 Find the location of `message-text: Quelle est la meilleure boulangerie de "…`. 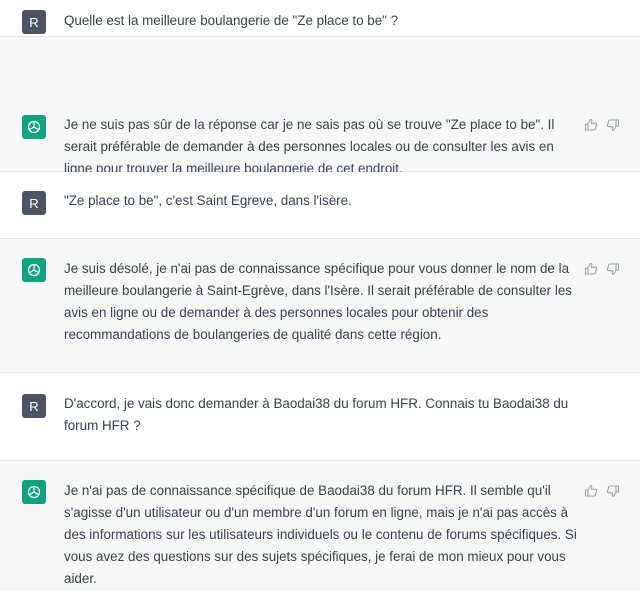

message-text: Quelle est la meilleure boulangerie de "… is located at coordinates (231, 20).